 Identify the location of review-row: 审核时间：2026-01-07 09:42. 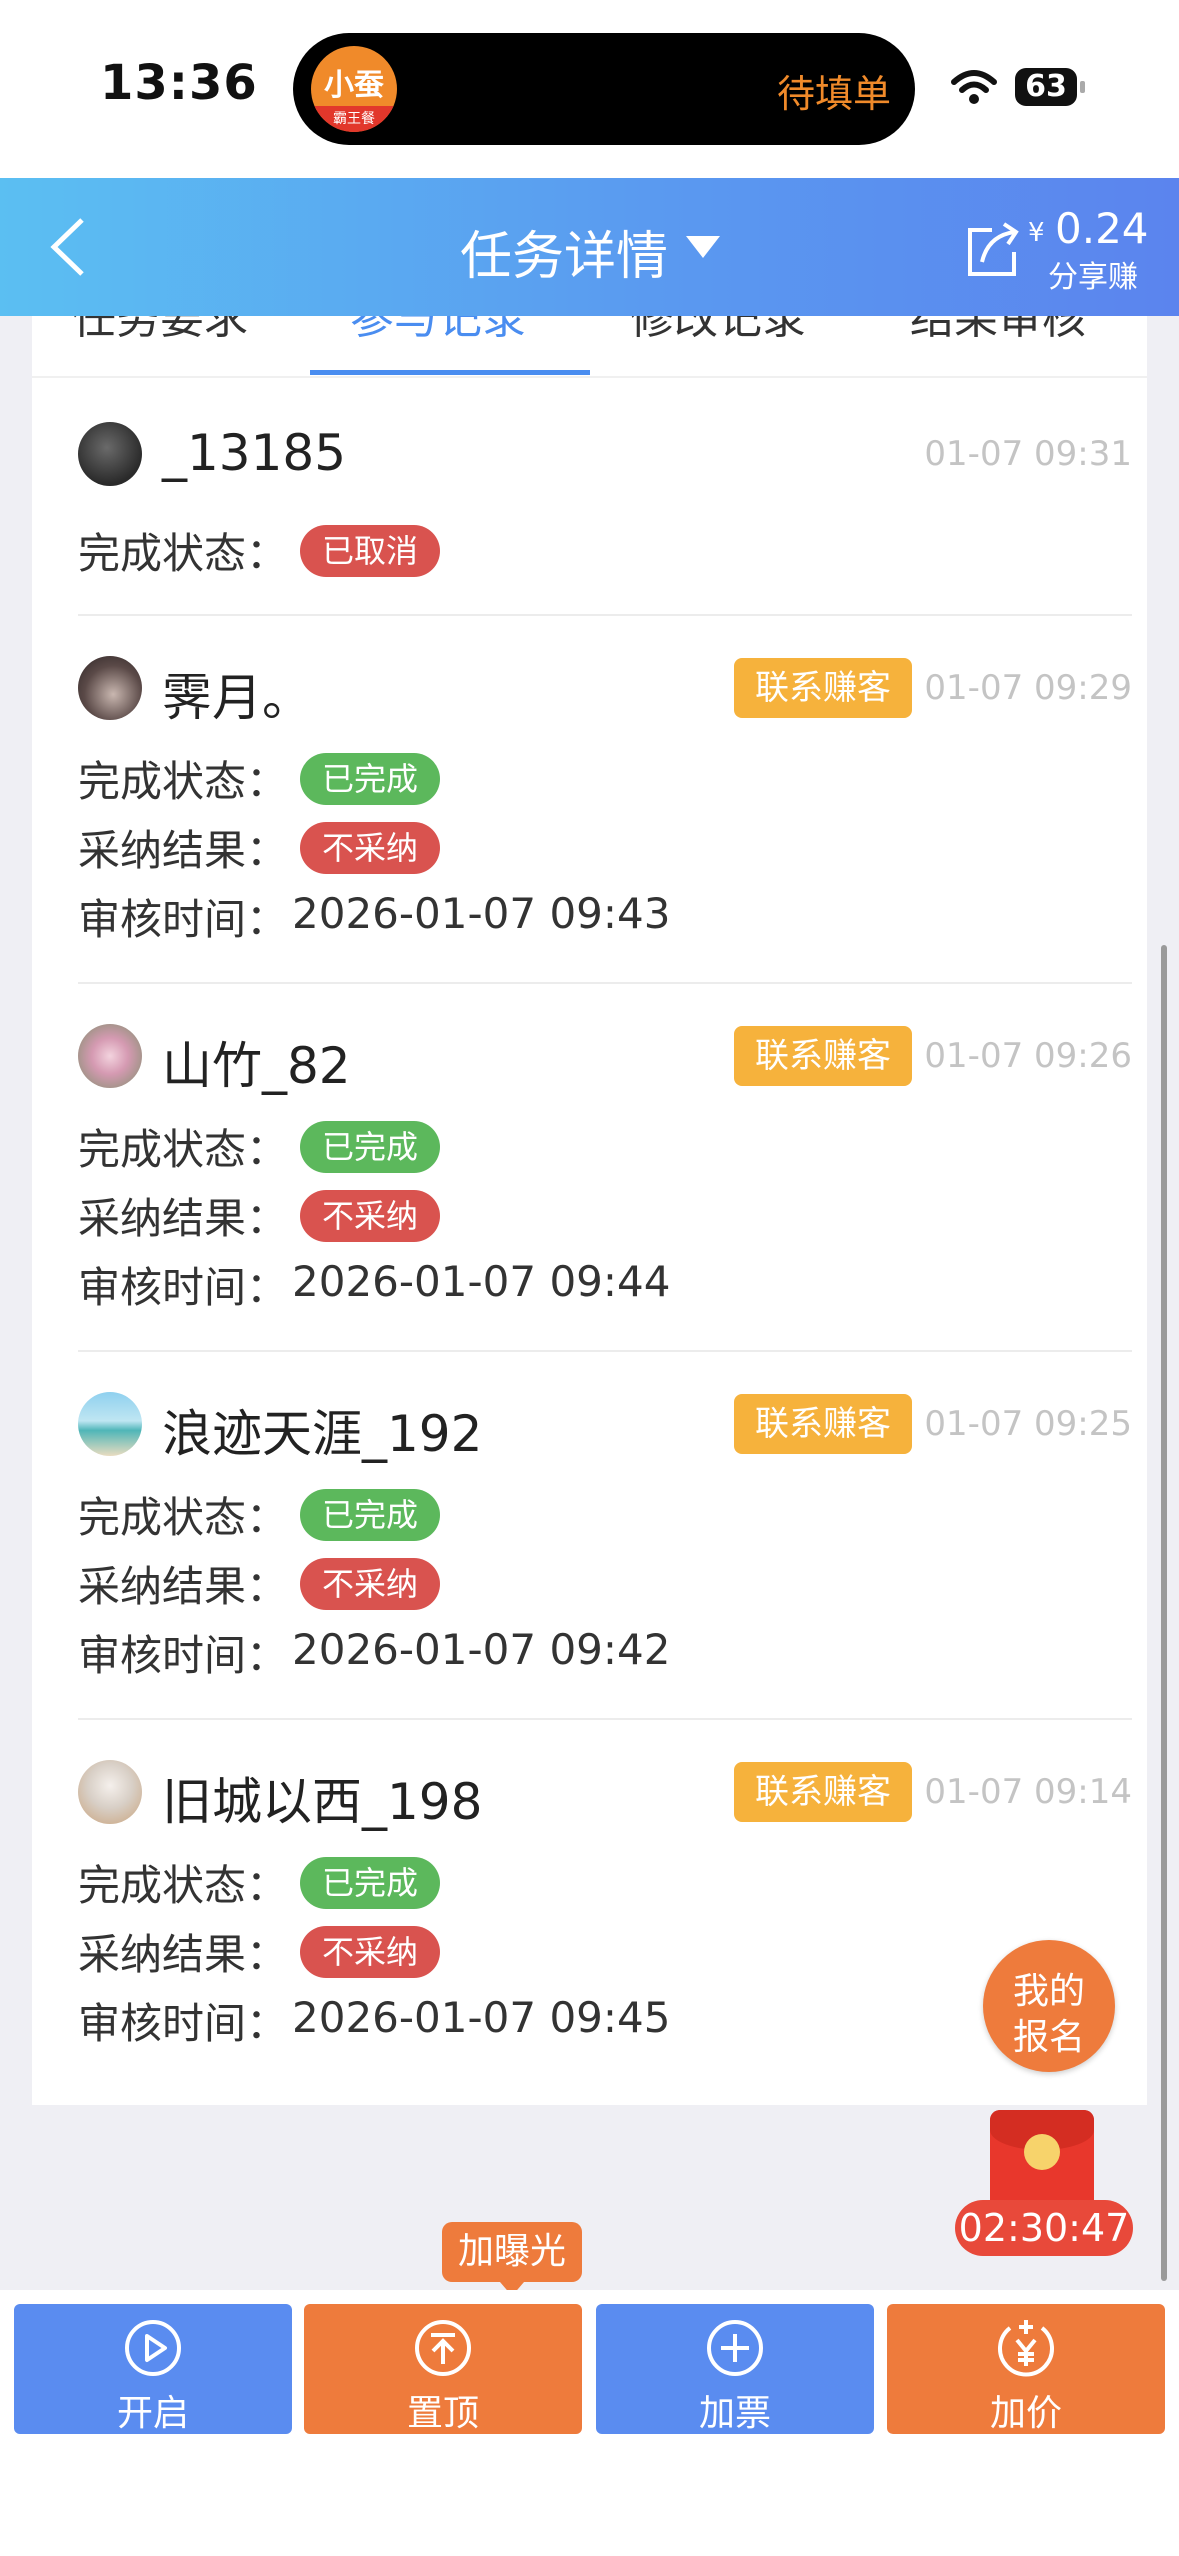
(374, 1652).